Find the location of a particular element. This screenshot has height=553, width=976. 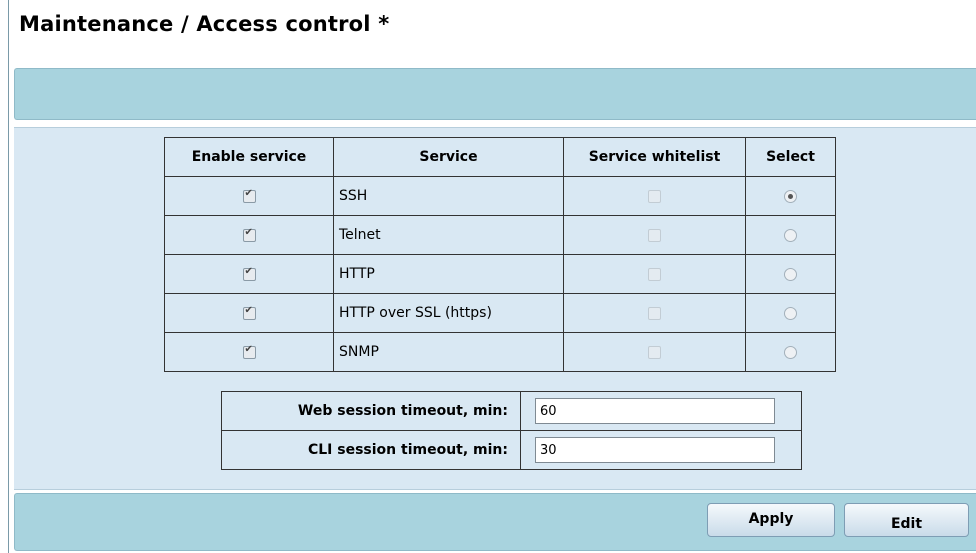

whitelist-ssh-checkbox is located at coordinates (654, 196).